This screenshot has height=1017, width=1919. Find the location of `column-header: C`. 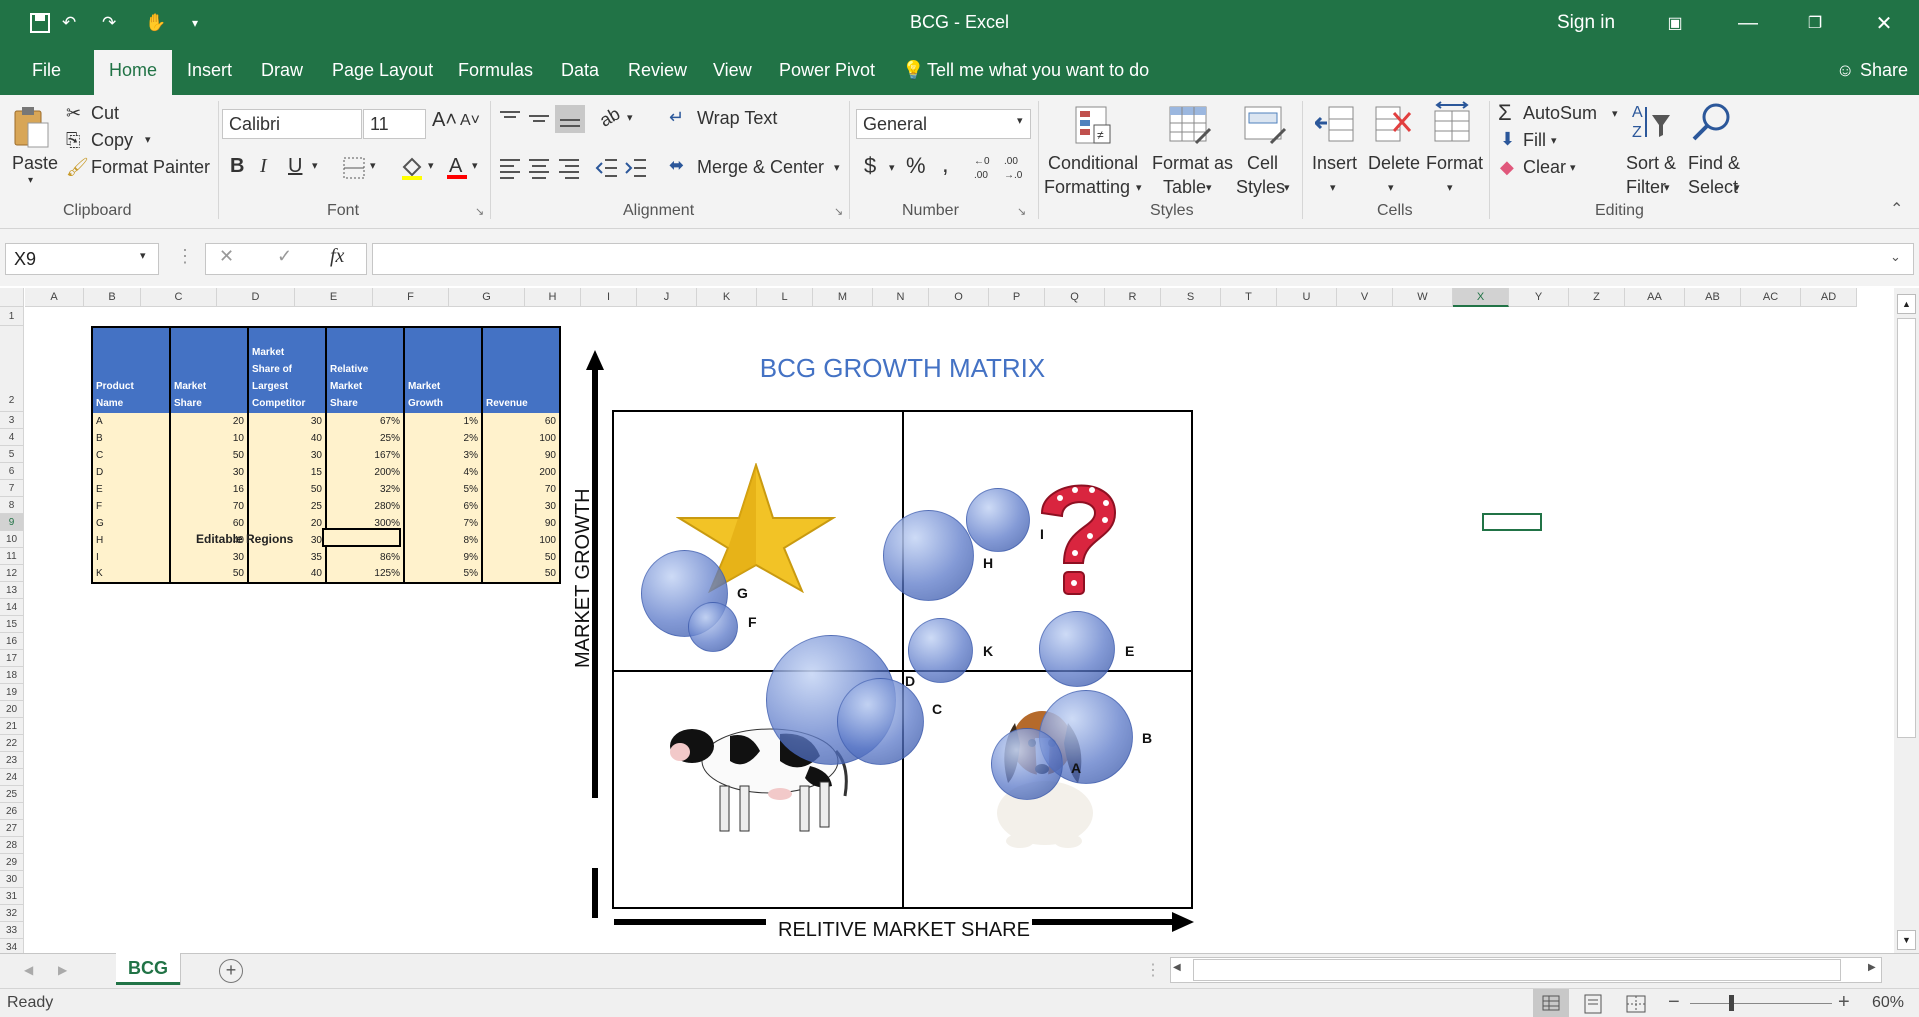

column-header: C is located at coordinates (179, 297).